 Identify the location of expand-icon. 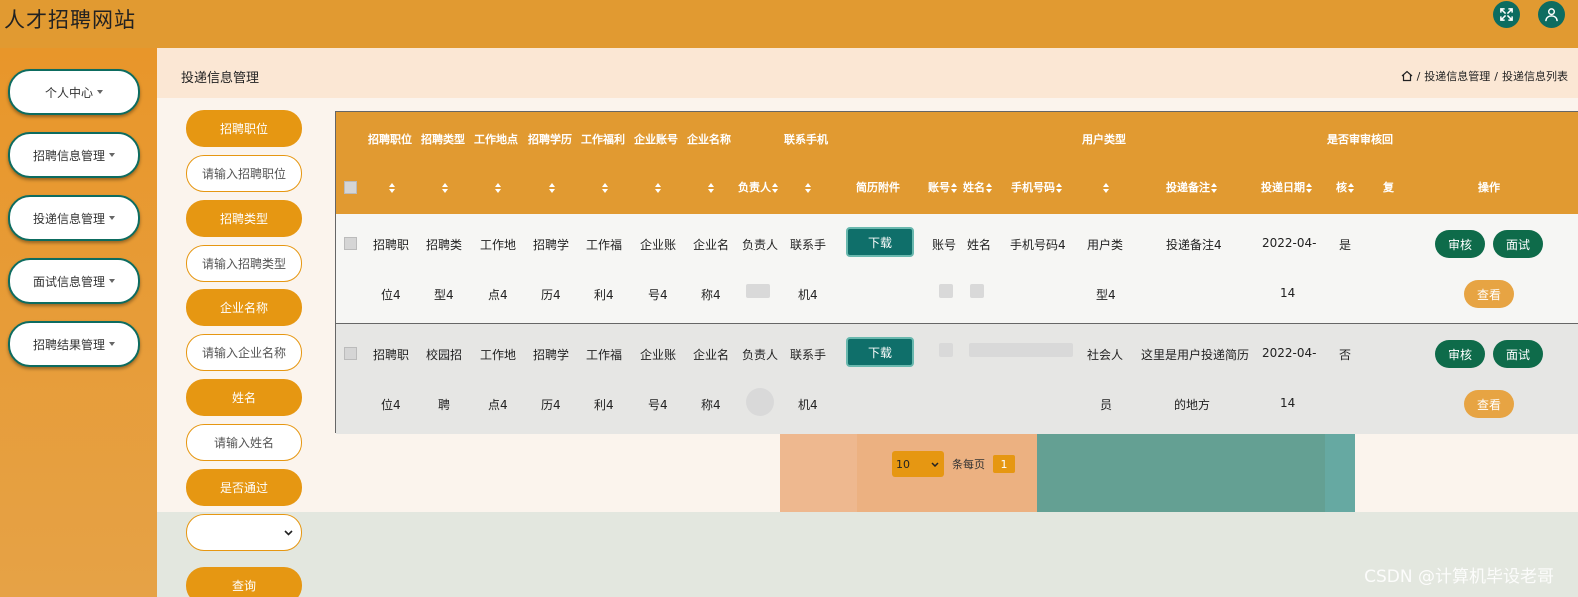
(1506, 14).